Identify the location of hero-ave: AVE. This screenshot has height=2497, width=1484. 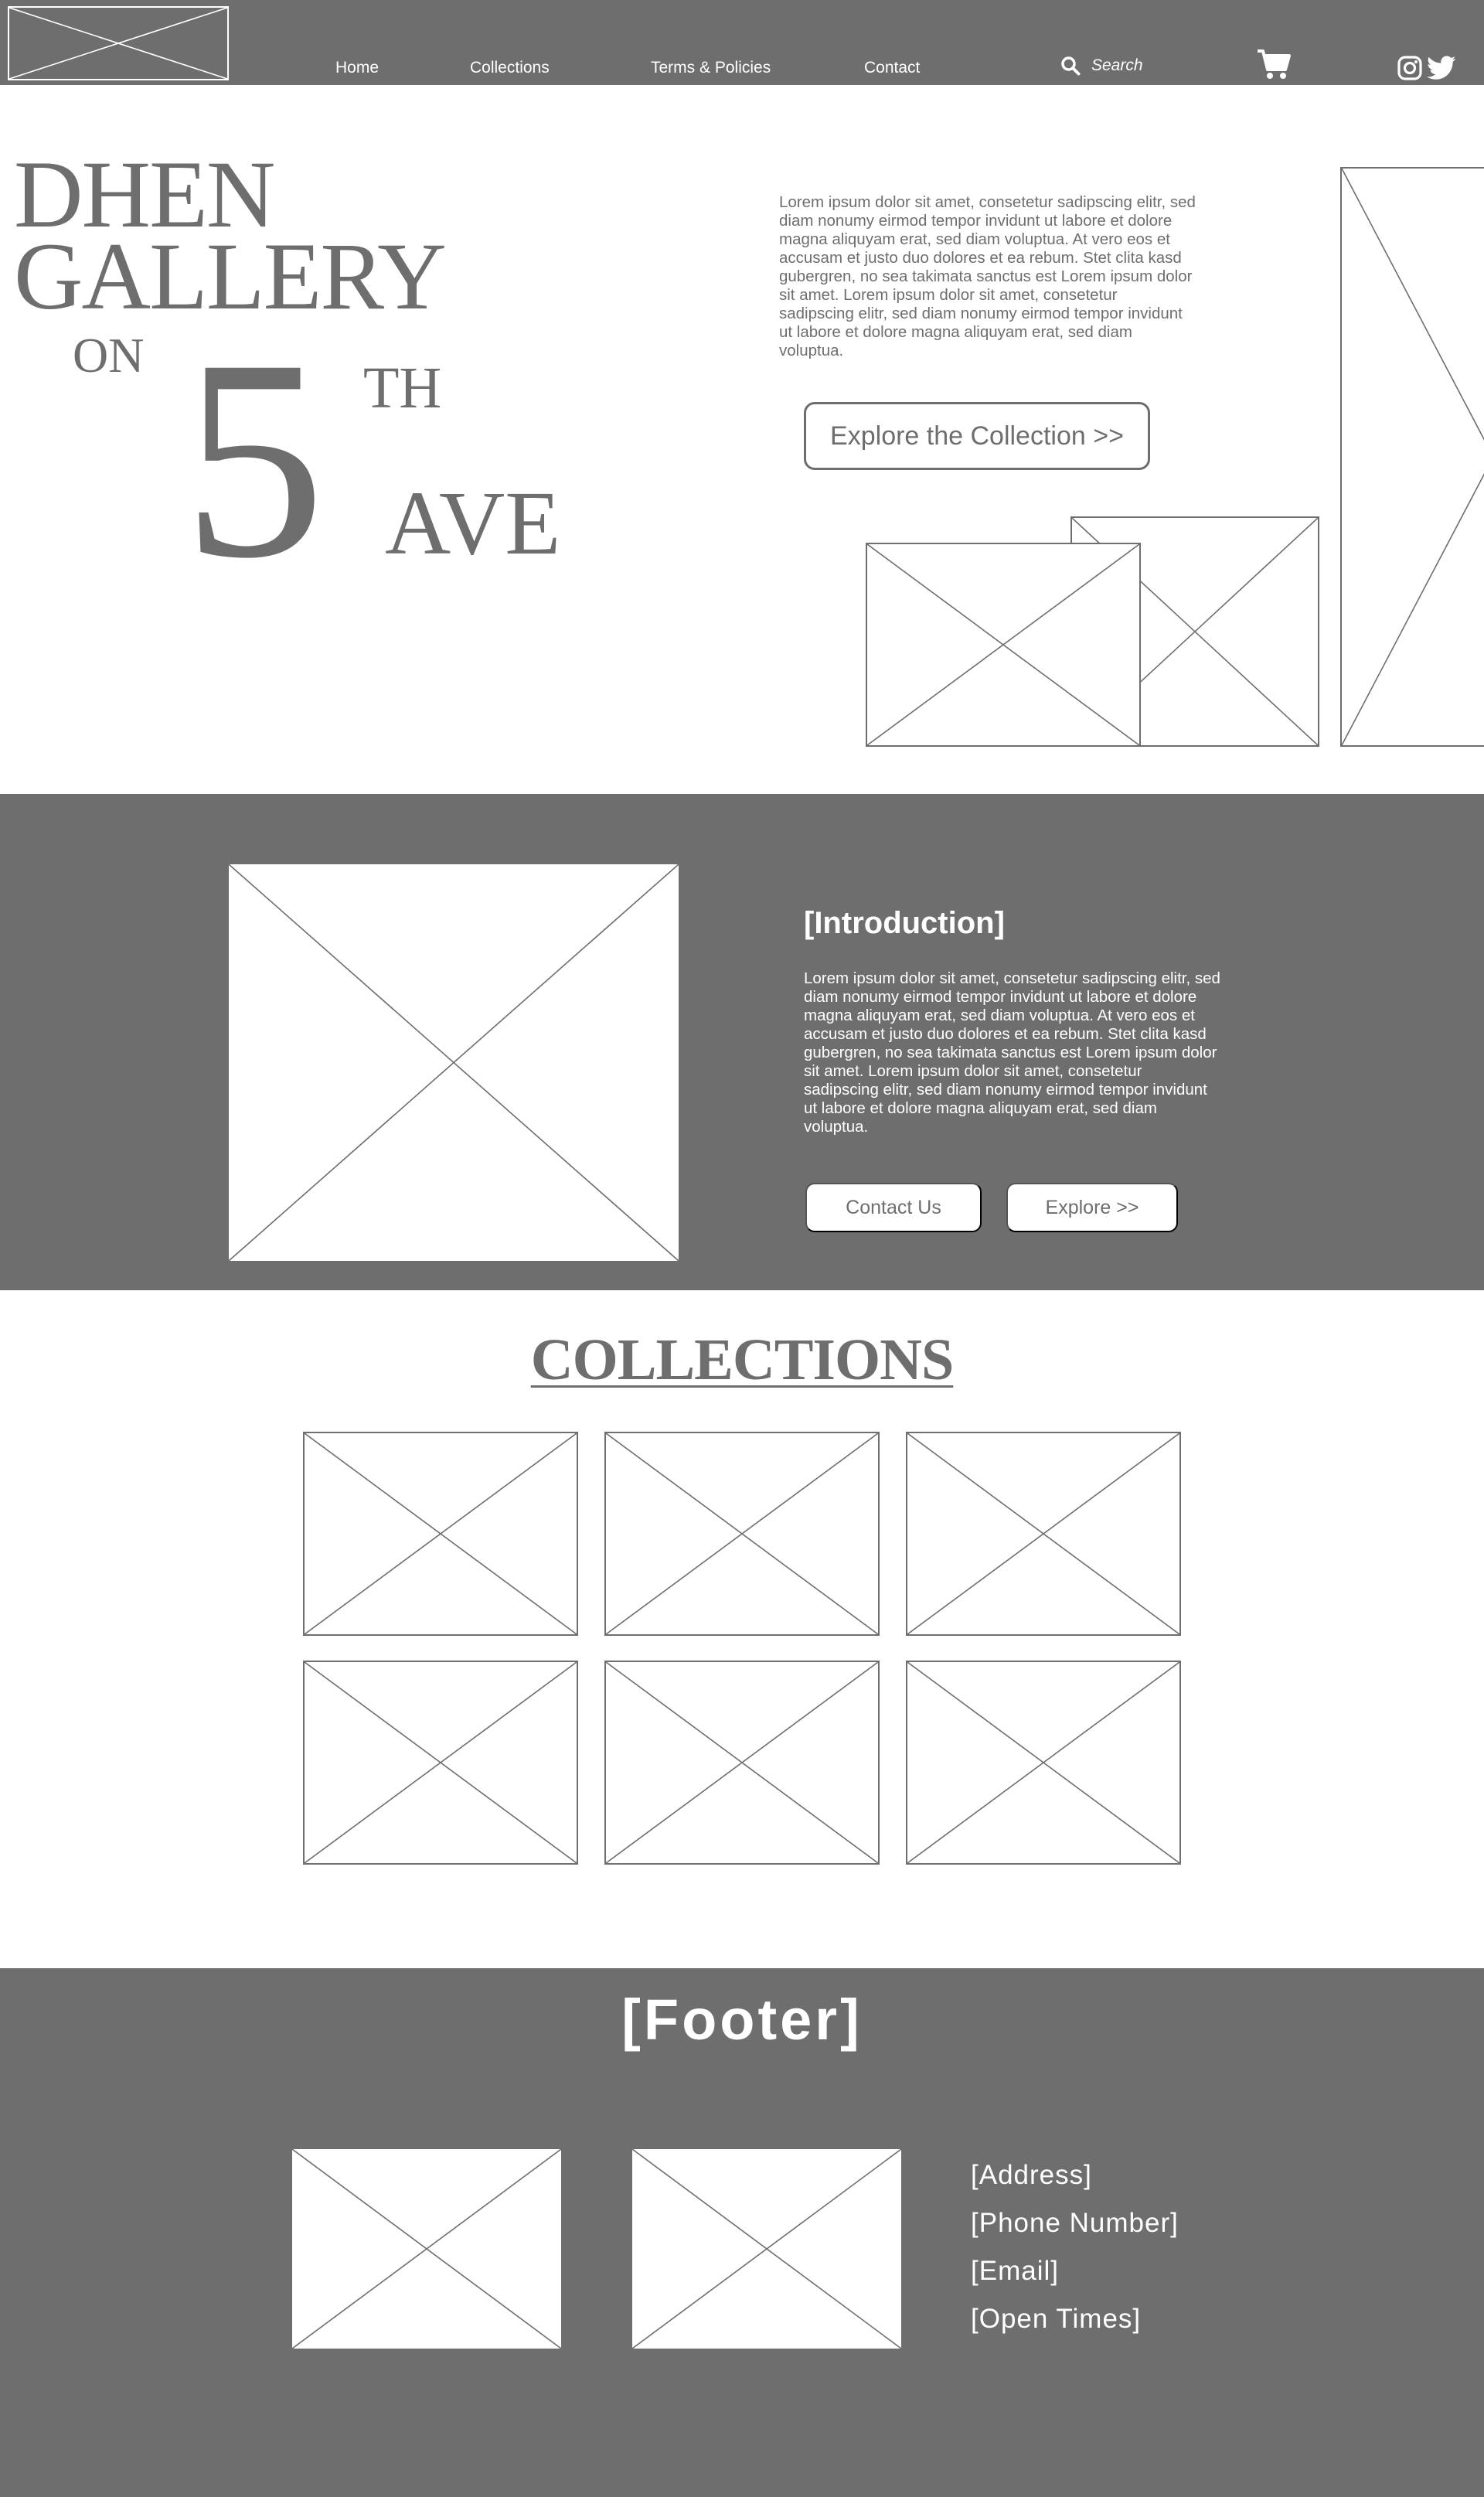
(473, 523).